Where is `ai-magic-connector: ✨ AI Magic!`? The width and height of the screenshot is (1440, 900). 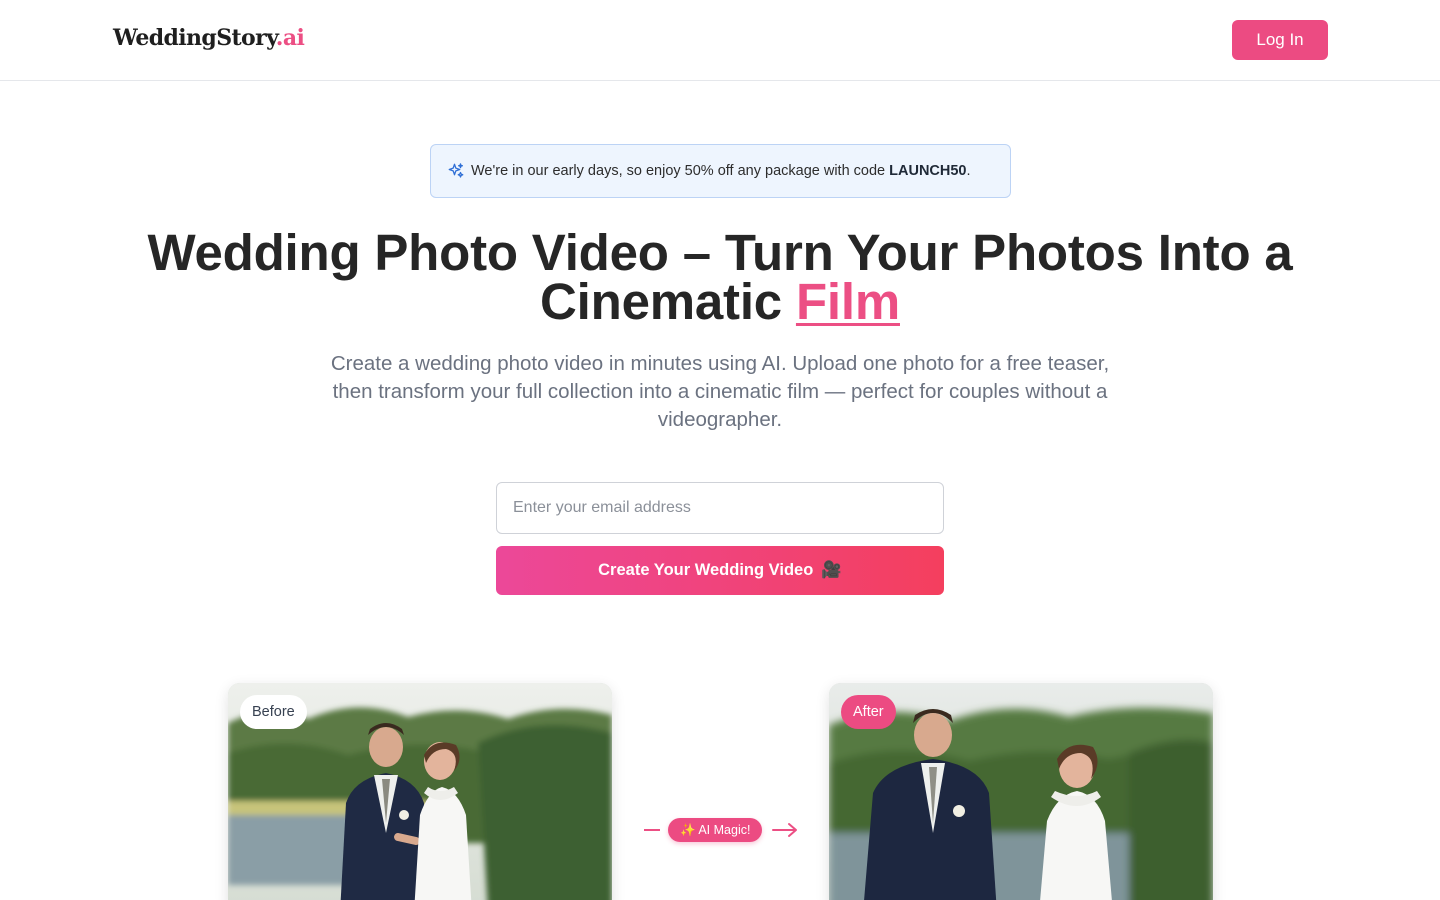 ai-magic-connector: ✨ AI Magic! is located at coordinates (720, 829).